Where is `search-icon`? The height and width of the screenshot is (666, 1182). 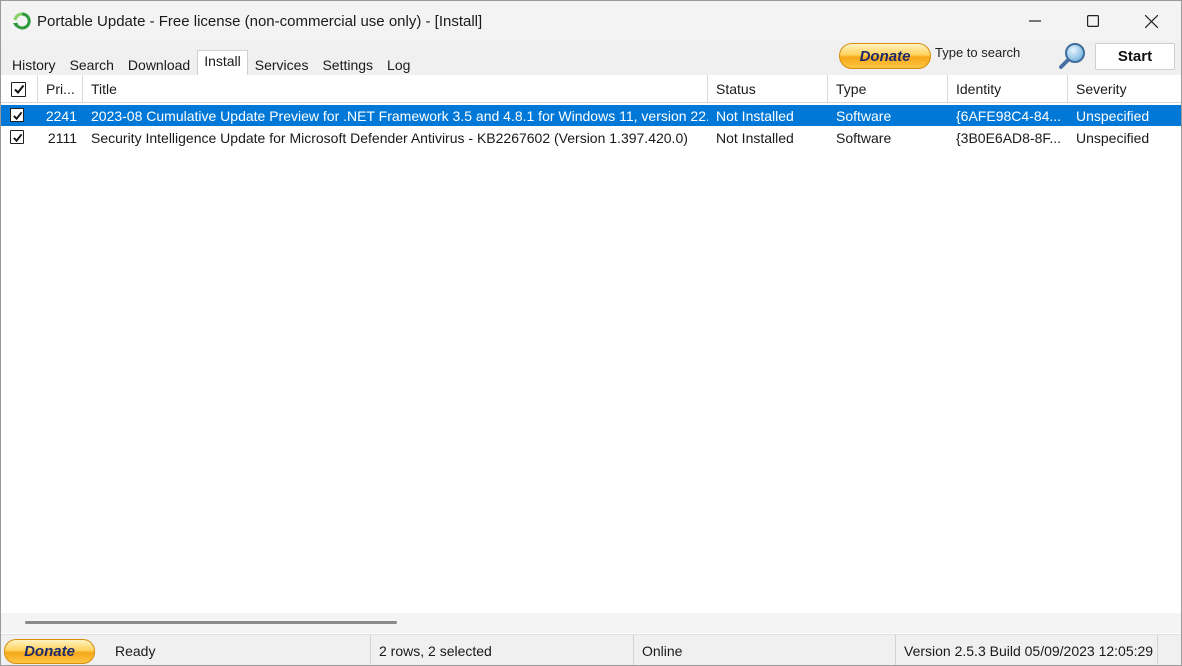
search-icon is located at coordinates (1073, 56).